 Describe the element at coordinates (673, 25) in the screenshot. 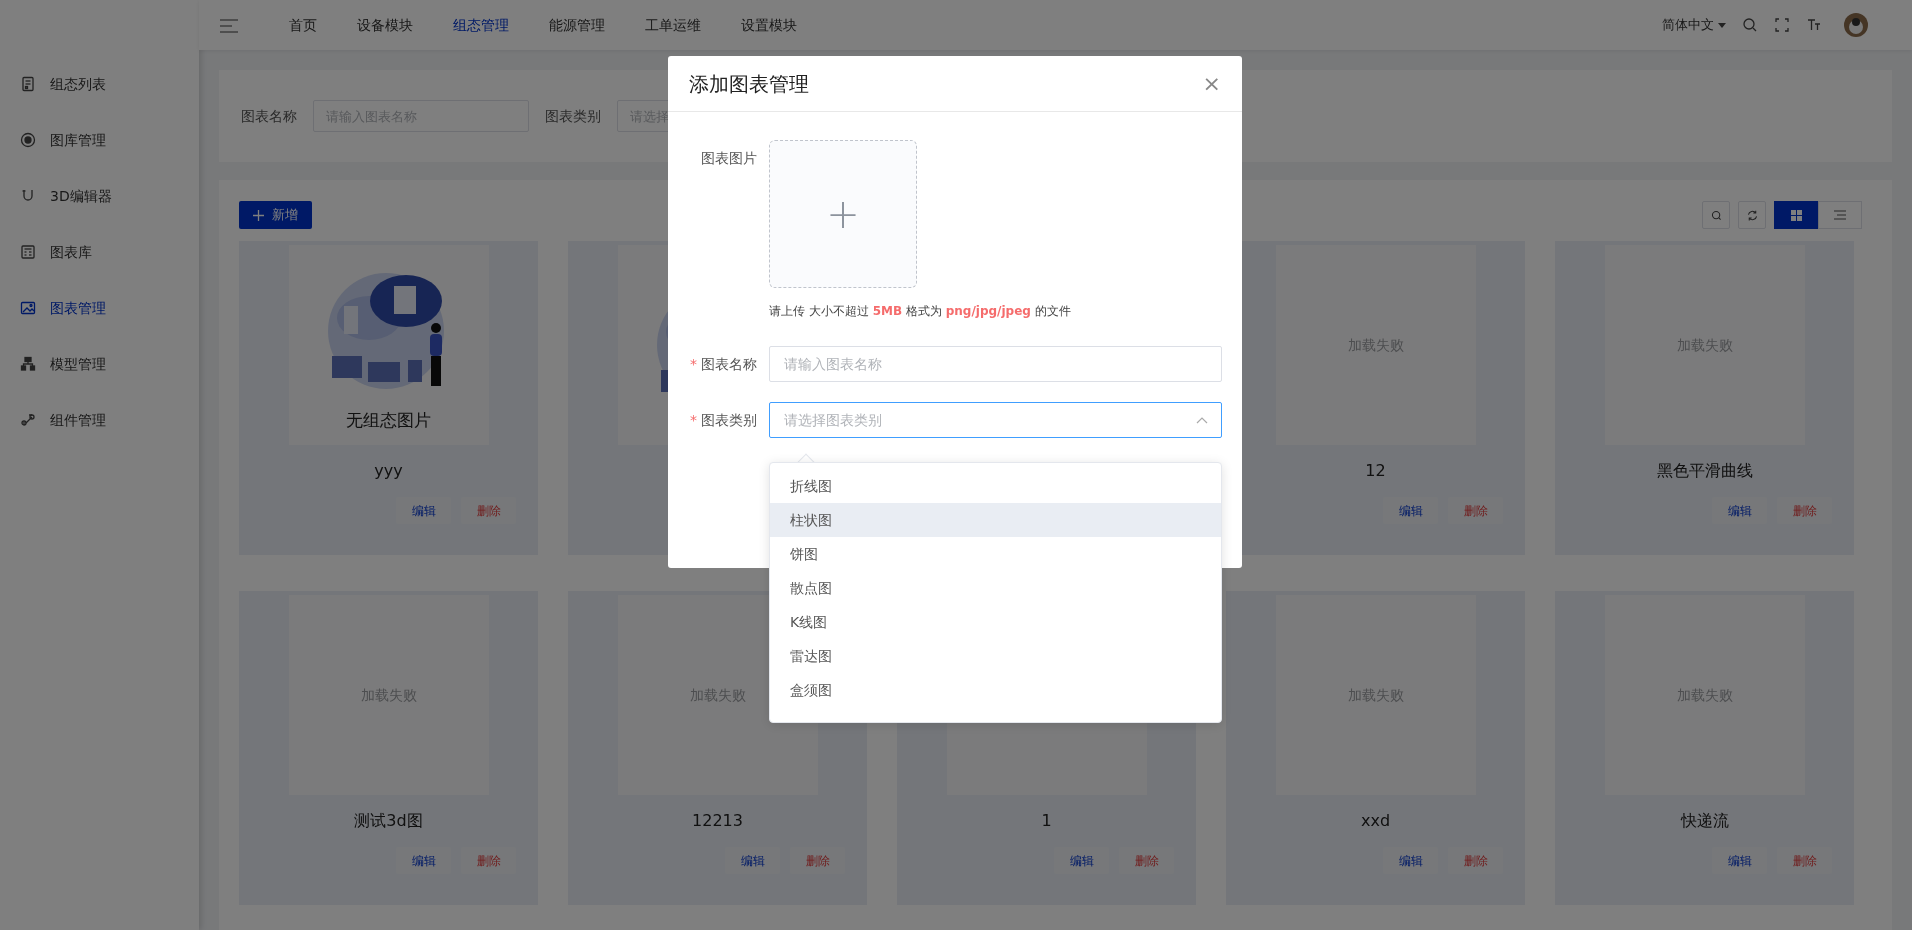

I see `nav-tab: 工单运维` at that location.